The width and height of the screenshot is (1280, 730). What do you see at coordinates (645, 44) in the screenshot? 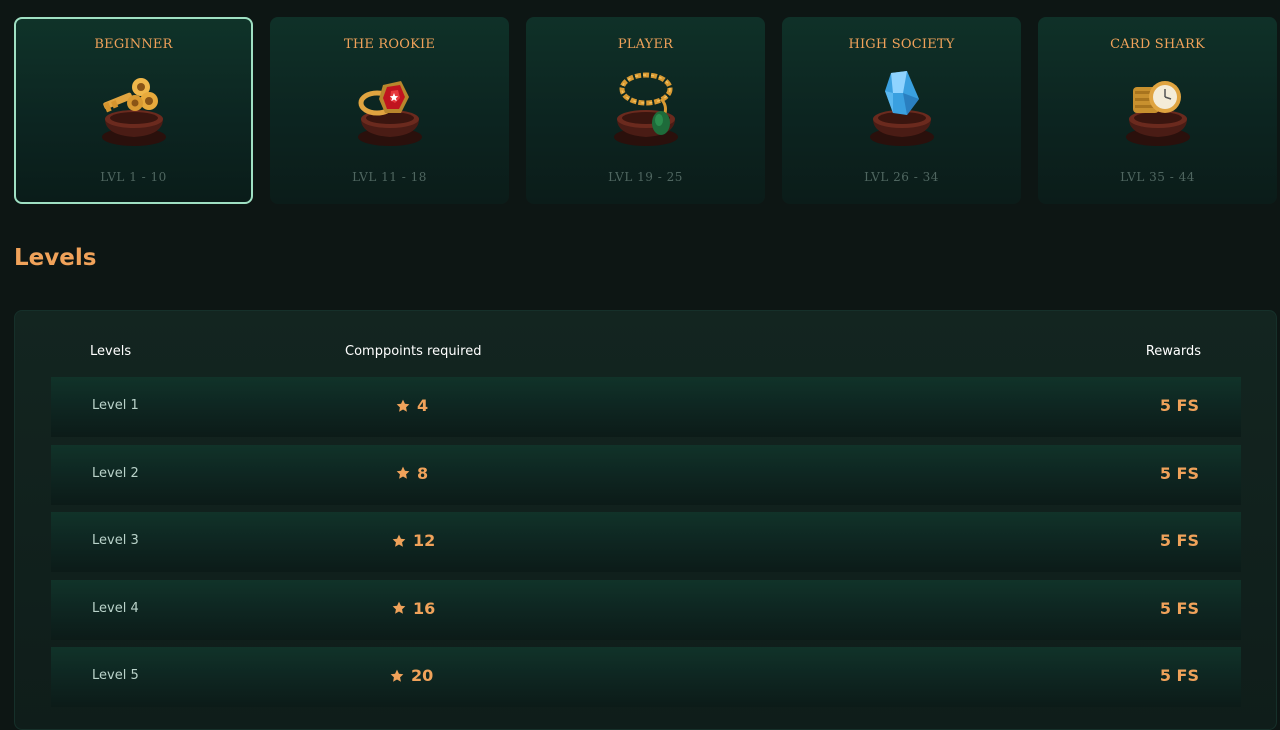
I see `tier-name: PLAYER` at bounding box center [645, 44].